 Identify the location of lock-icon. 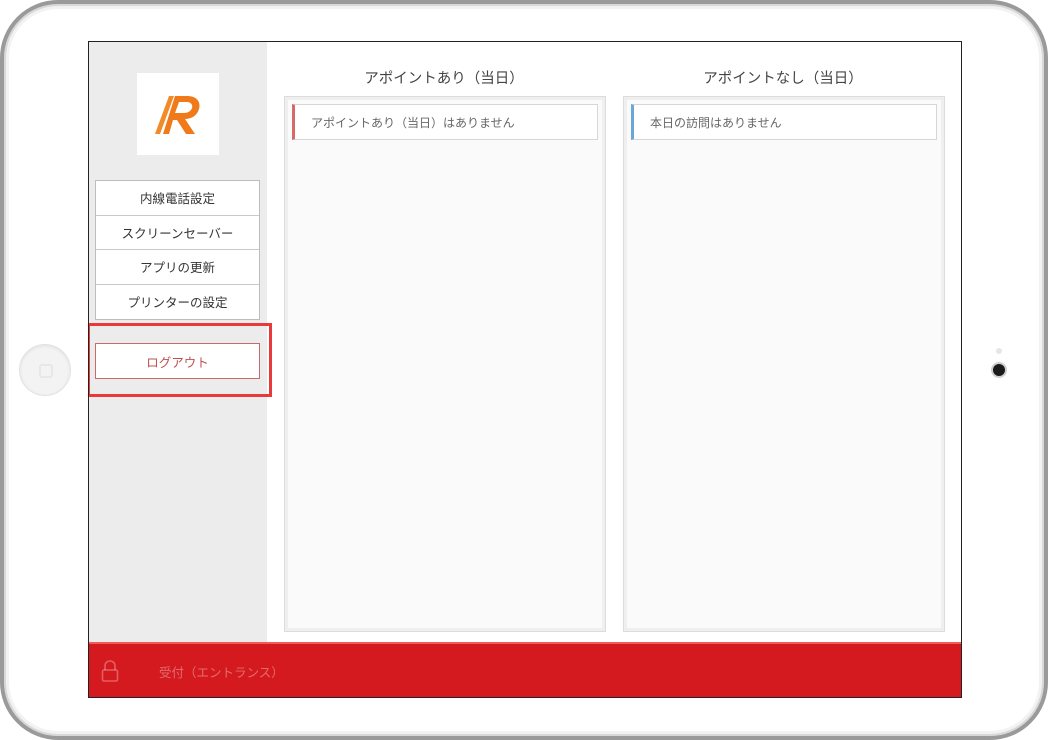
(110, 671).